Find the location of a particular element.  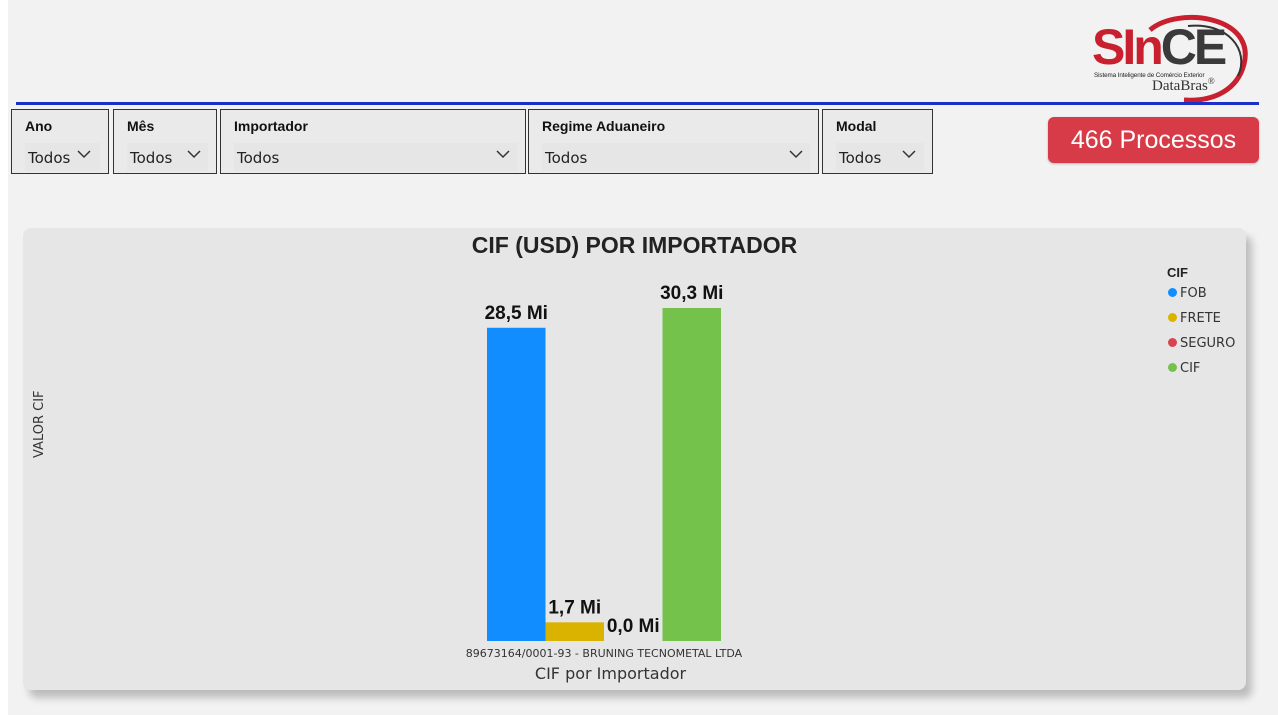

logo-reg-mark: ® is located at coordinates (1211, 81).